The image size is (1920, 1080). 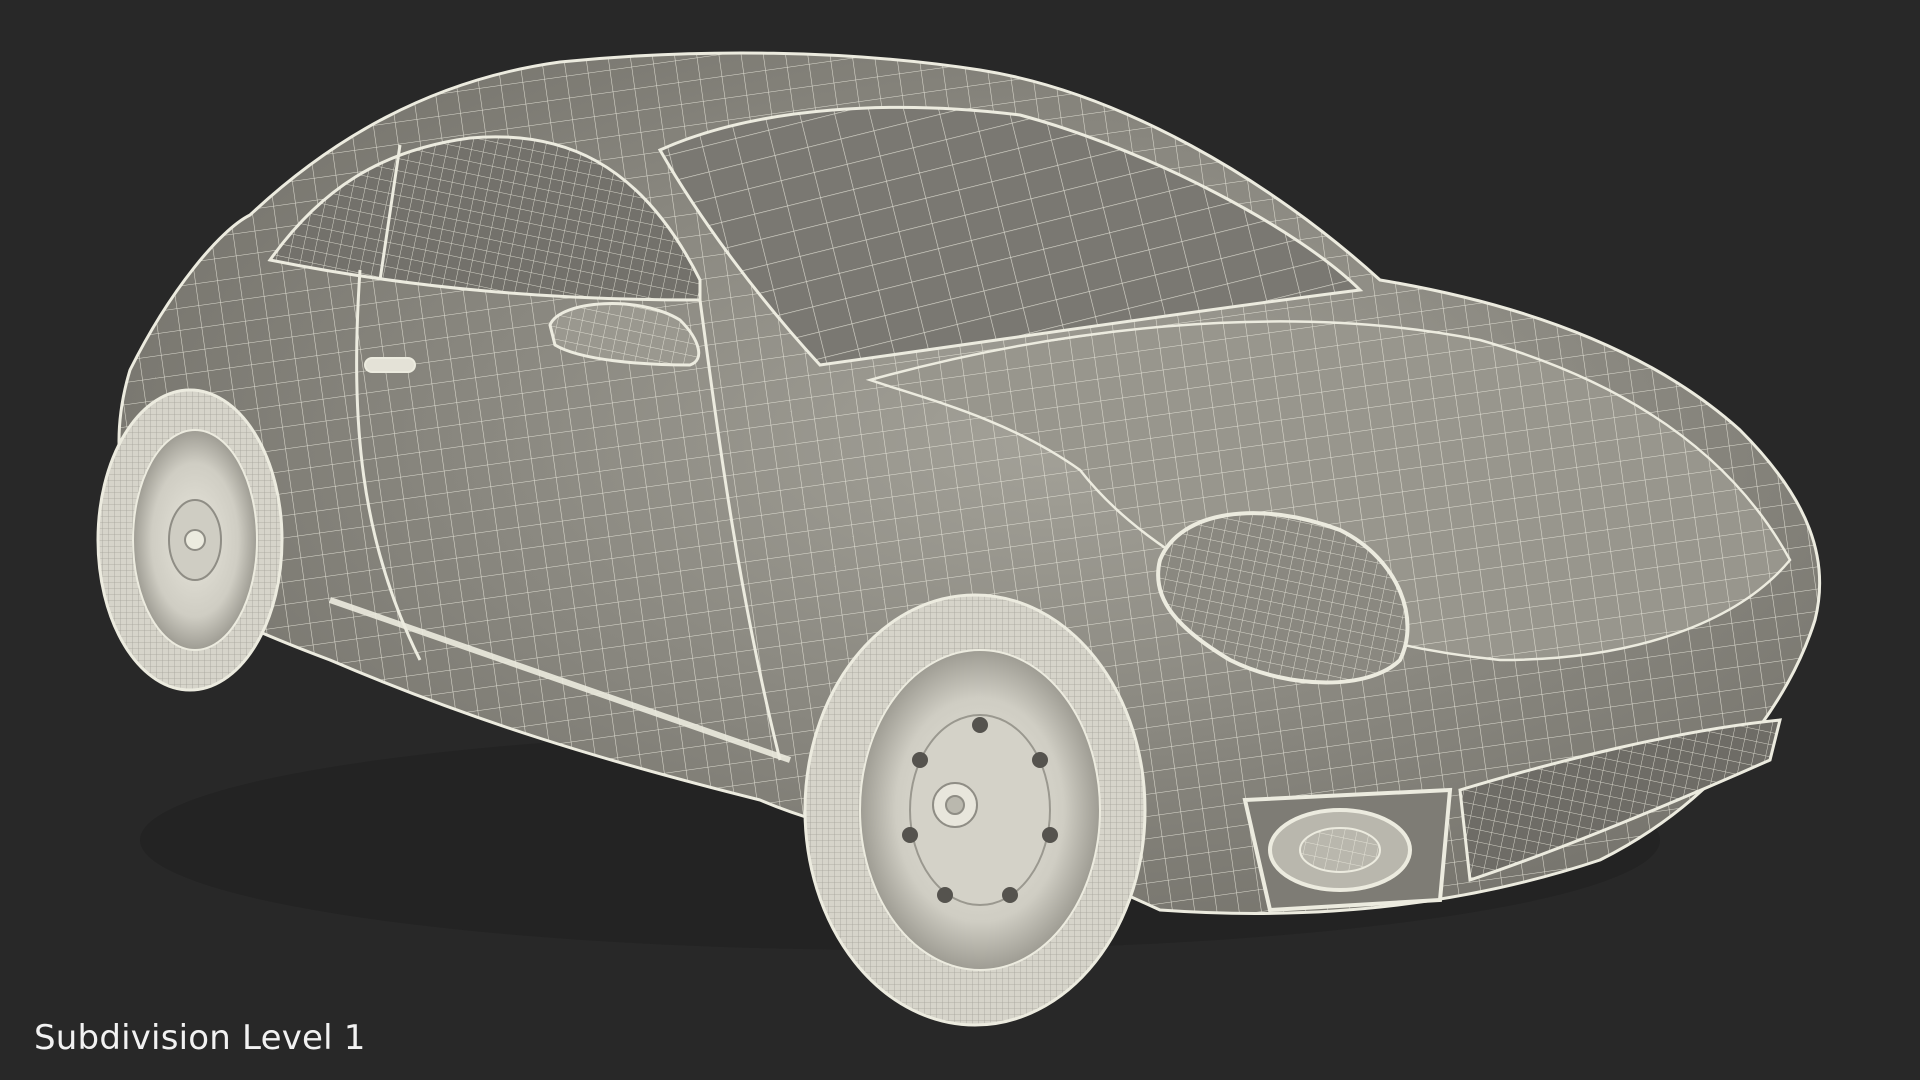 What do you see at coordinates (390, 365) in the screenshot?
I see `door-handle` at bounding box center [390, 365].